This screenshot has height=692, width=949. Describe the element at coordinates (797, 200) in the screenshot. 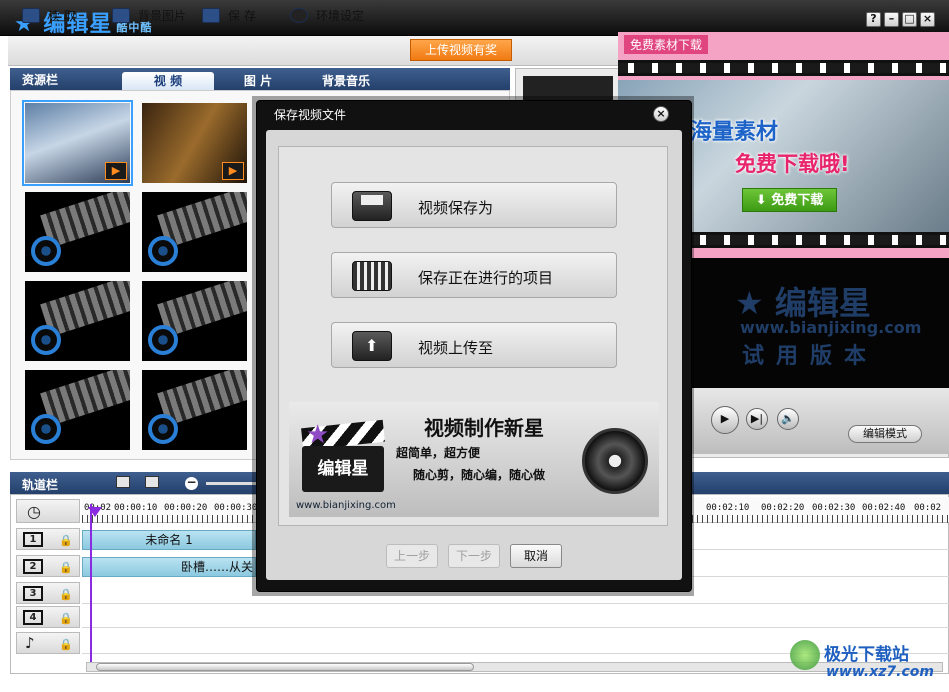

I see `ad-download-label: 免费下载` at that location.